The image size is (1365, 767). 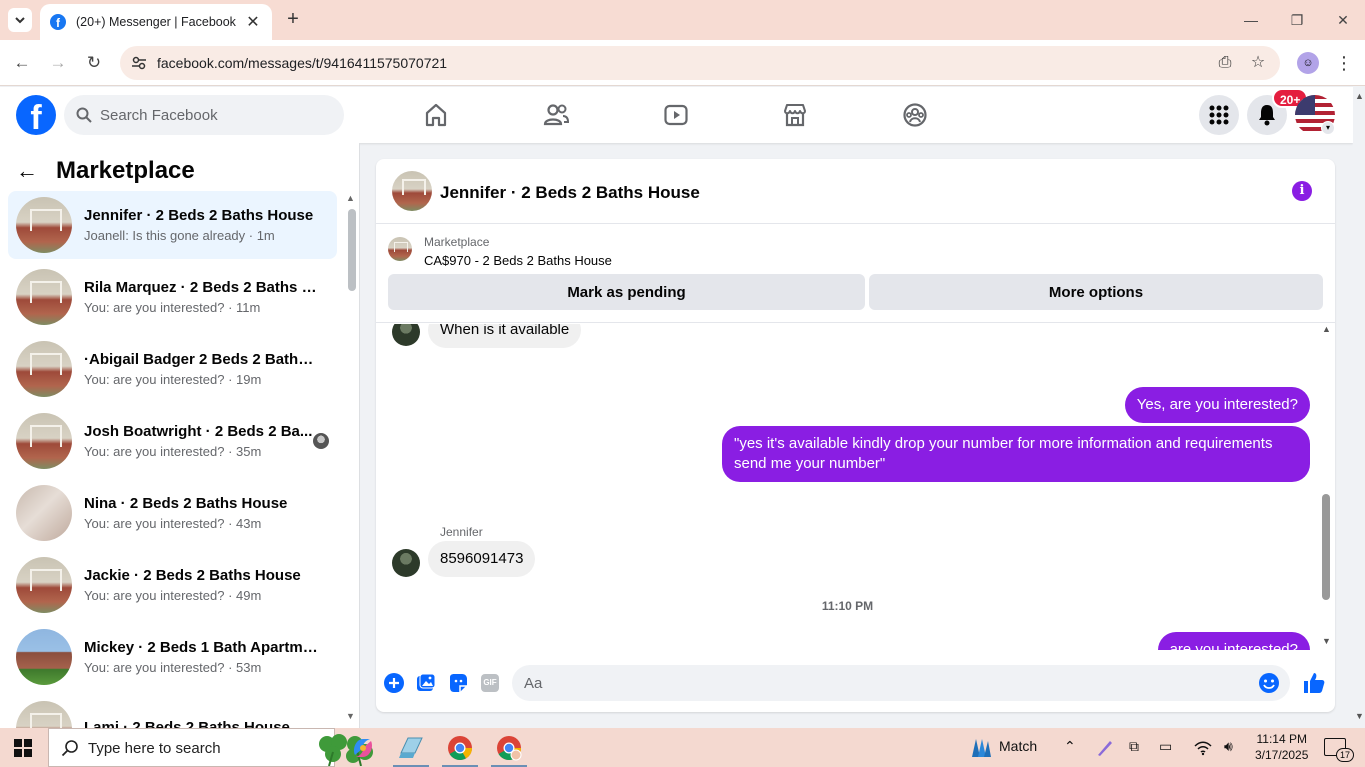 What do you see at coordinates (173, 667) in the screenshot?
I see `conversation-preview: You: are you interested? · 53m` at bounding box center [173, 667].